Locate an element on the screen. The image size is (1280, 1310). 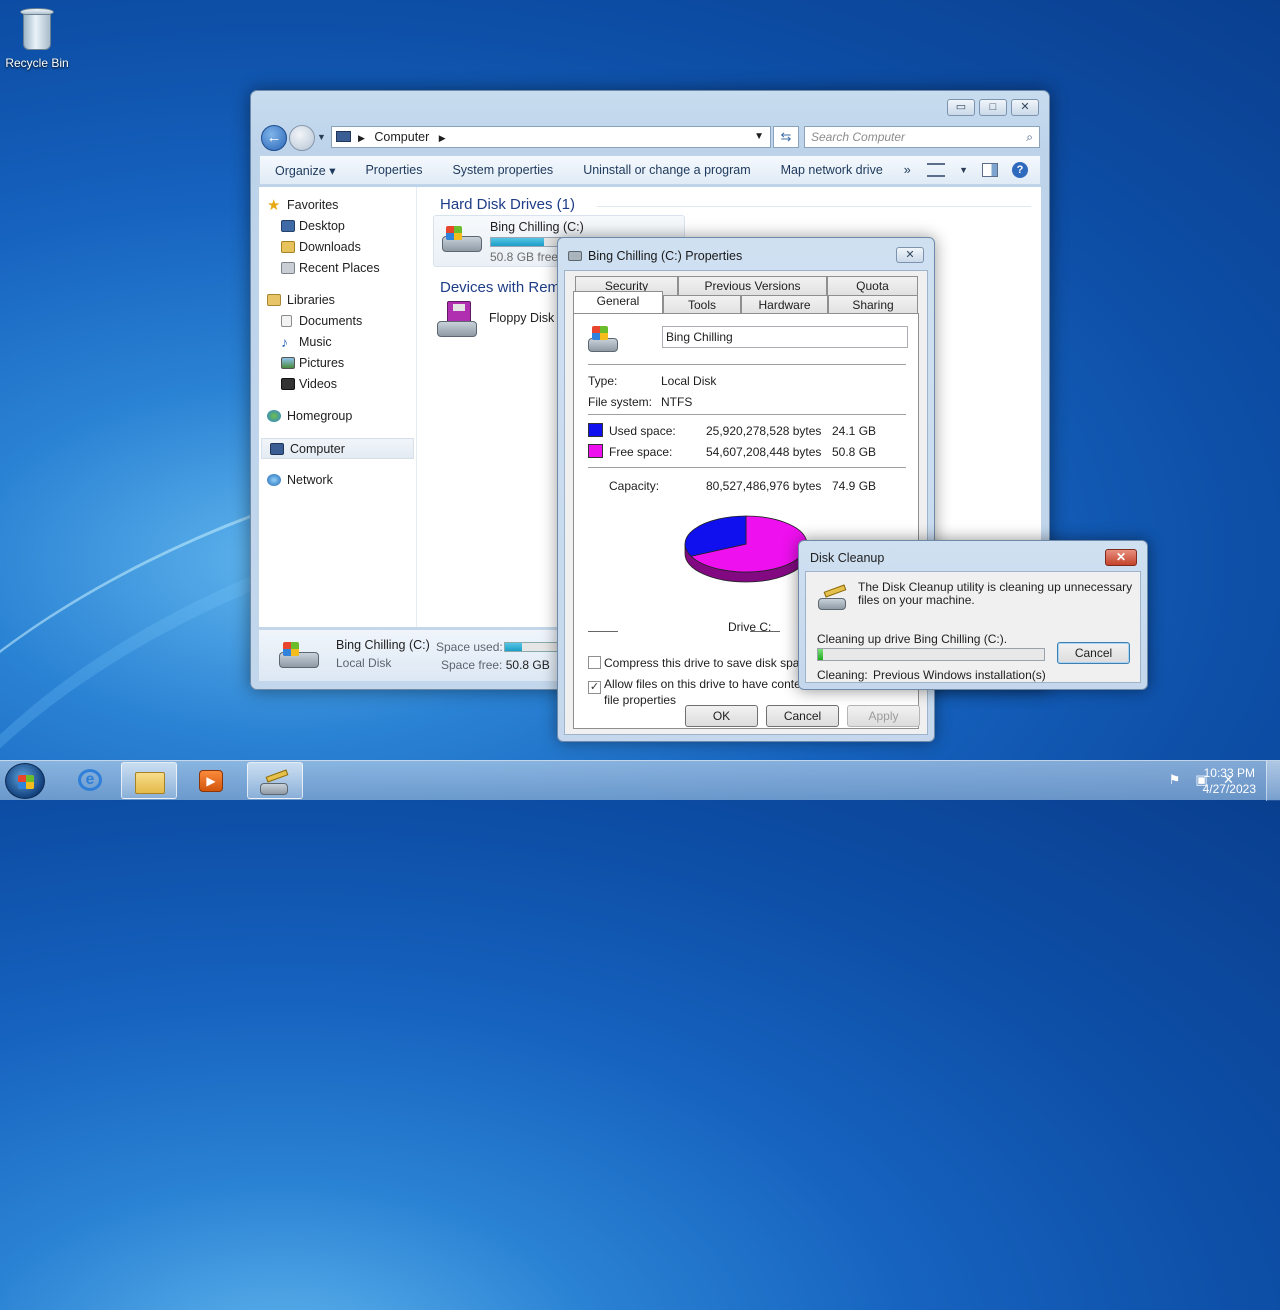
taskbar-media-player: ▶ is located at coordinates (211, 780).